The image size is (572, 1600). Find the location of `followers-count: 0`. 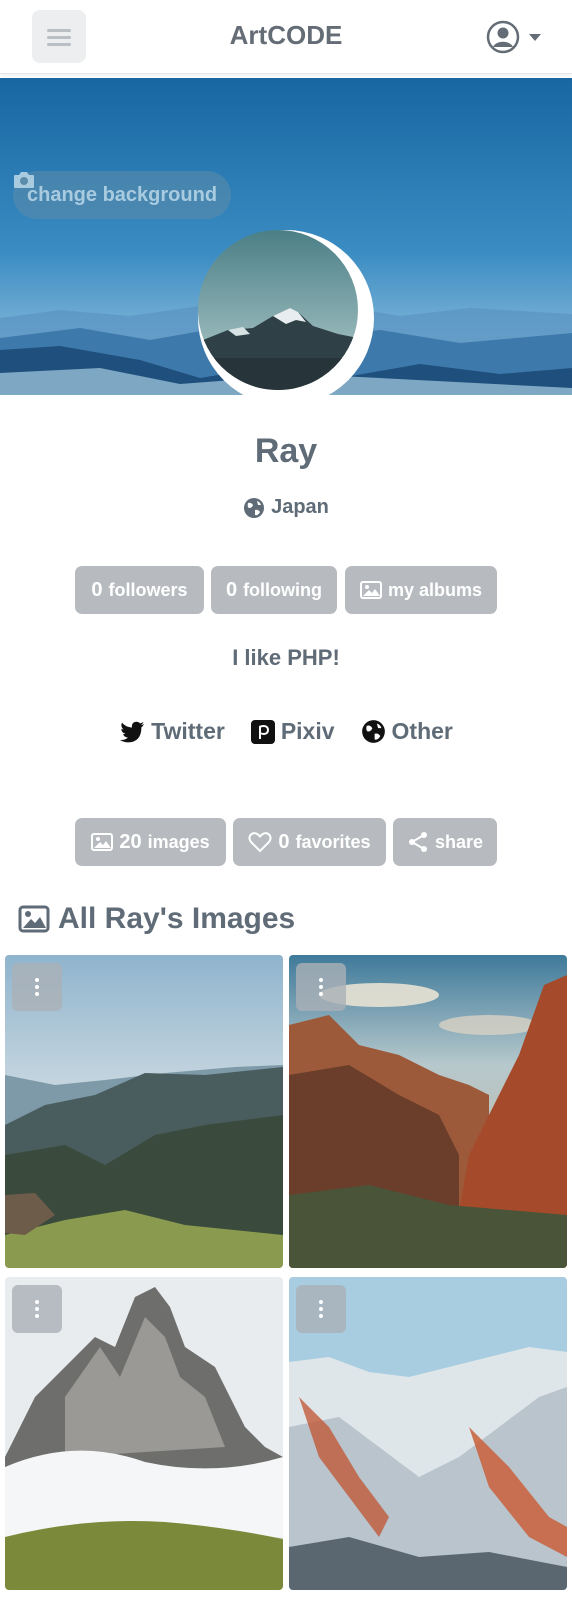

followers-count: 0 is located at coordinates (97, 589).